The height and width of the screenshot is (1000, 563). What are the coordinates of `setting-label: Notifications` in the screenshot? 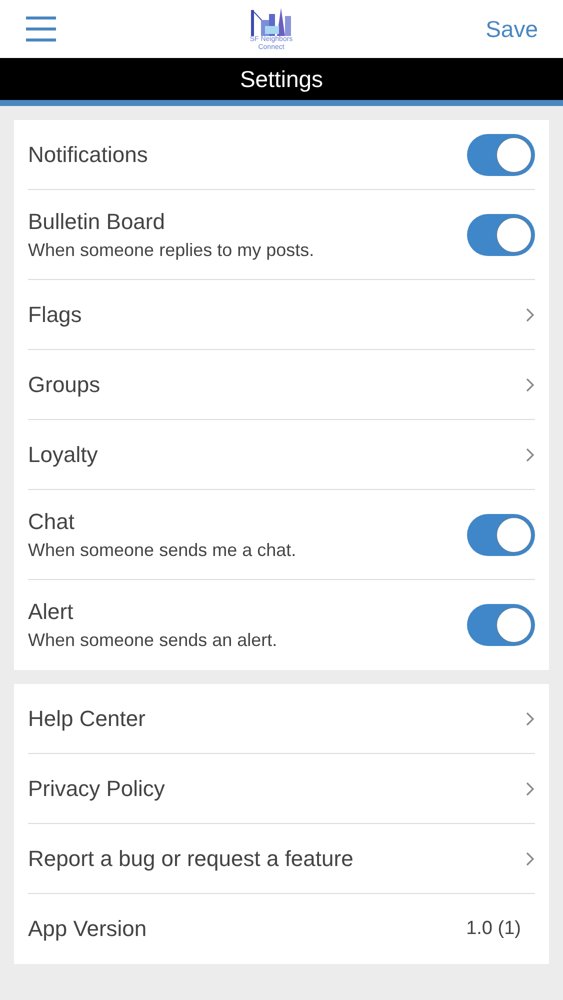 It's located at (88, 154).